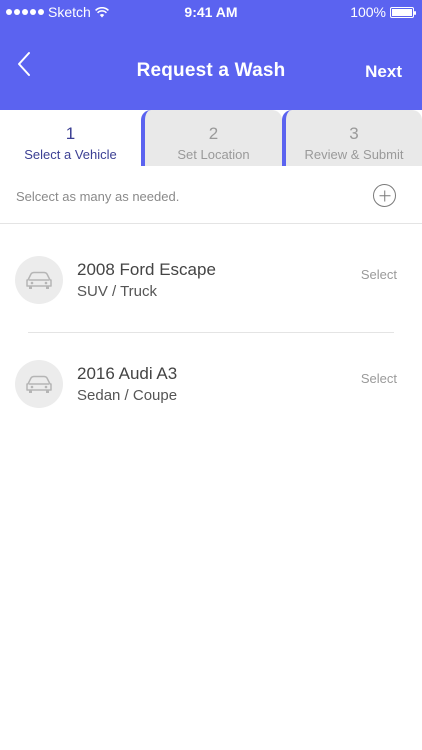 Image resolution: width=422 pixels, height=750 pixels. Describe the element at coordinates (146, 269) in the screenshot. I see `vehicle-name: 2008 Ford Escape` at that location.